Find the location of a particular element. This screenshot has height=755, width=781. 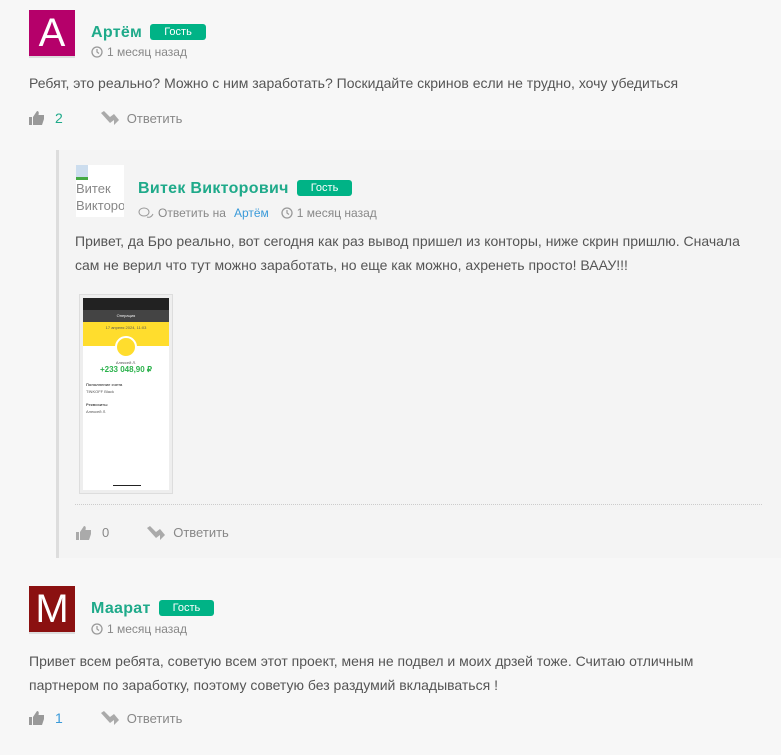

author-name: Маарат is located at coordinates (121, 608).